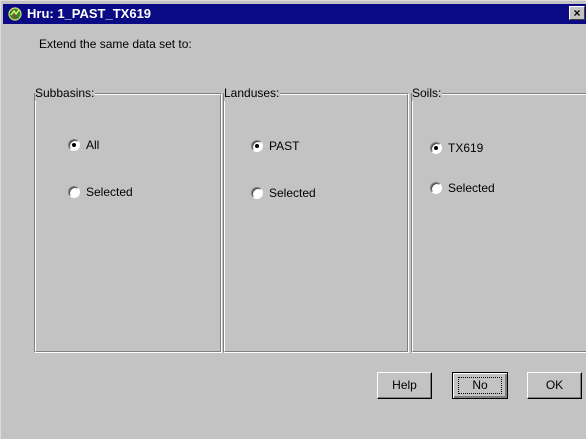  What do you see at coordinates (427, 93) in the screenshot?
I see `group-soils-title: Soils:` at bounding box center [427, 93].